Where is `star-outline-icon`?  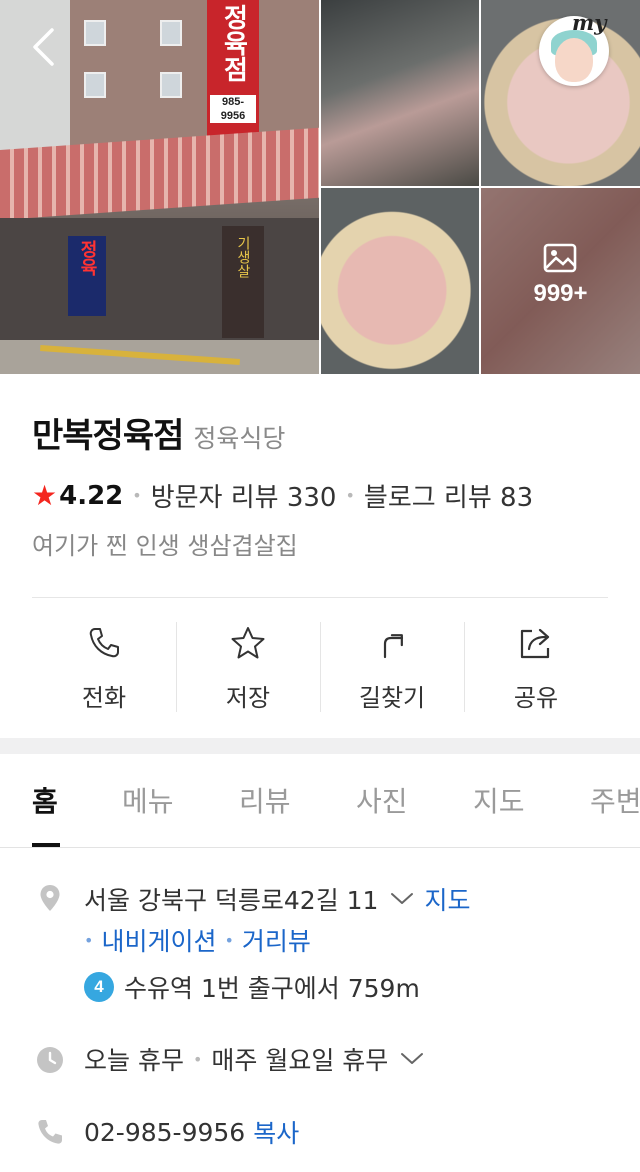
star-outline-icon is located at coordinates (248, 643).